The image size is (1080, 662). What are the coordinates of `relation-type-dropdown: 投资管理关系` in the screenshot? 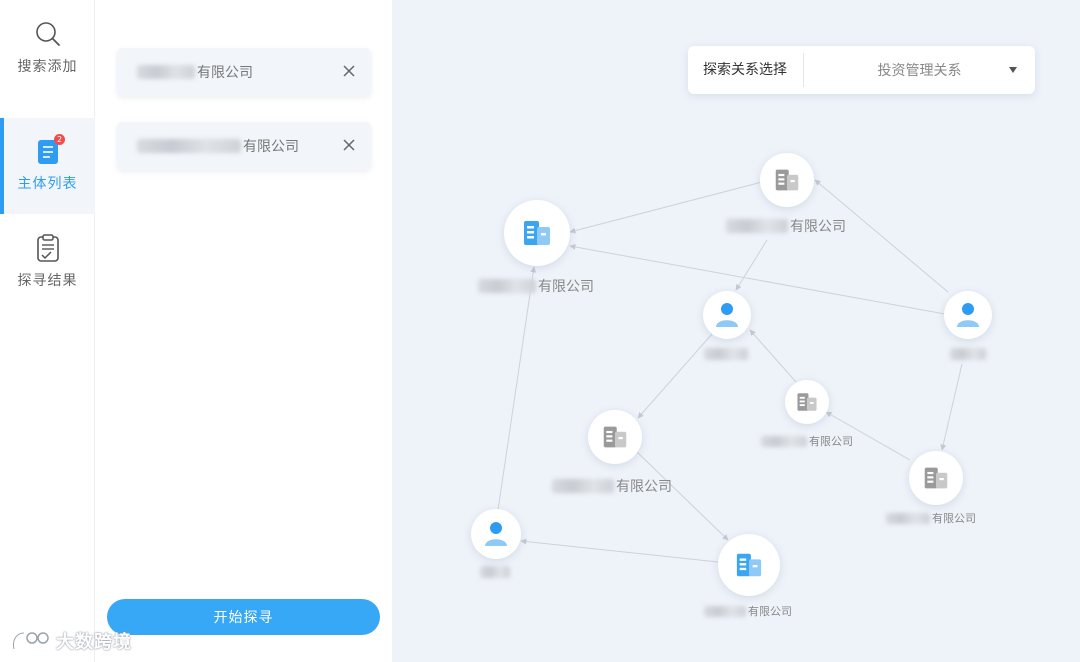 It's located at (919, 70).